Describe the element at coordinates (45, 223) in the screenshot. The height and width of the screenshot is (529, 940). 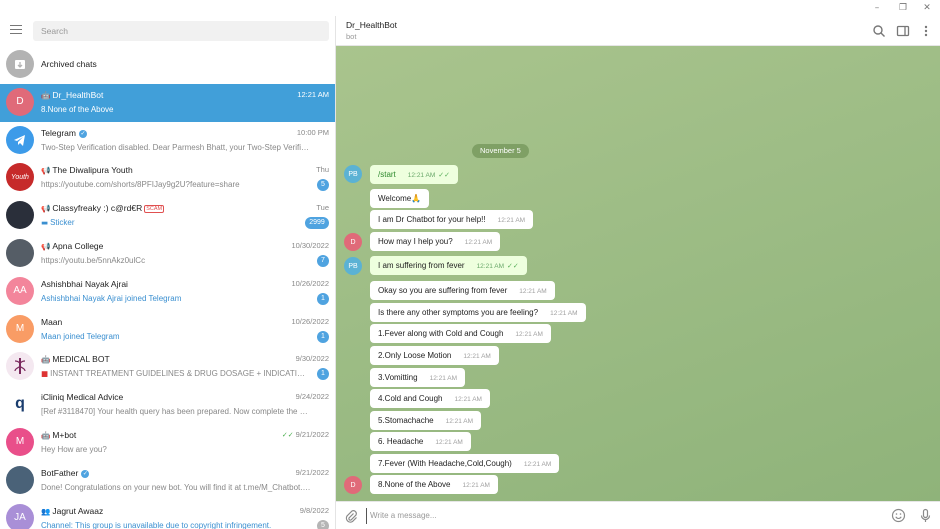
I see `sticker-icon: ▬` at that location.